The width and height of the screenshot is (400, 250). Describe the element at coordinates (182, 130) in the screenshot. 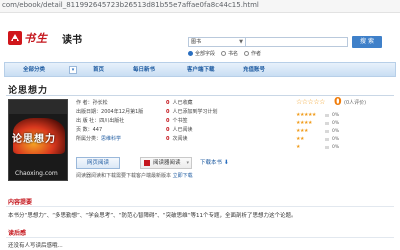

I see `stat-label: 人已阅读` at that location.